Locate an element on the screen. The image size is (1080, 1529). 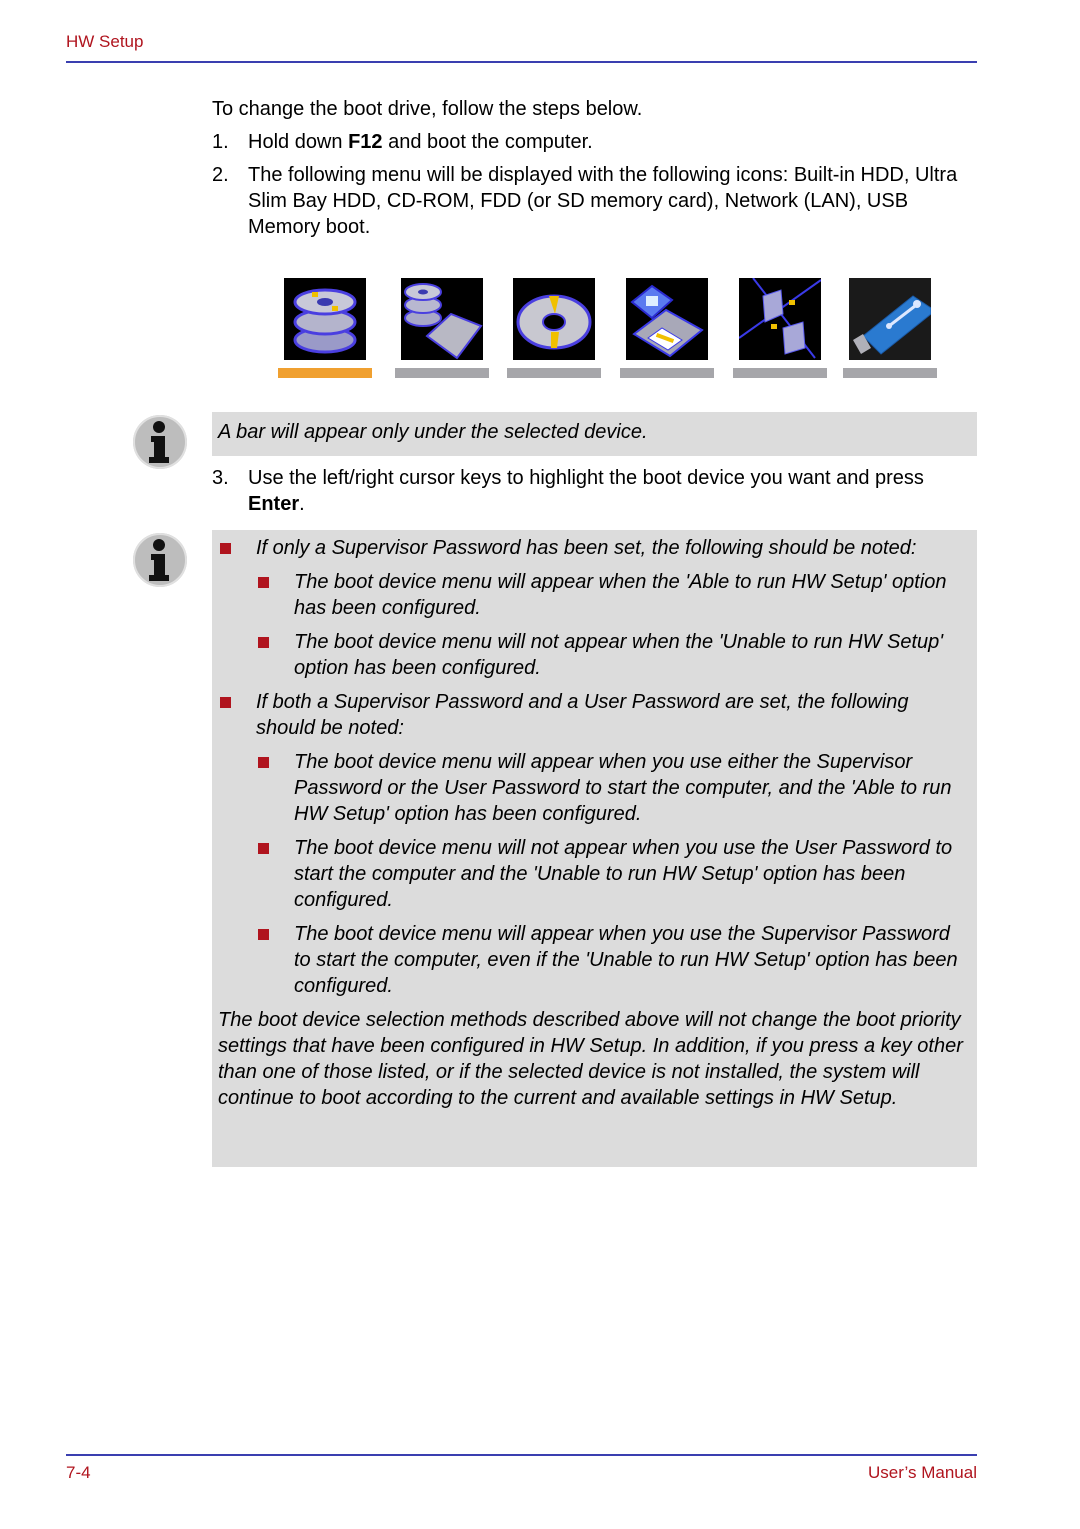
boot-device-fdd is located at coordinates (667, 328).